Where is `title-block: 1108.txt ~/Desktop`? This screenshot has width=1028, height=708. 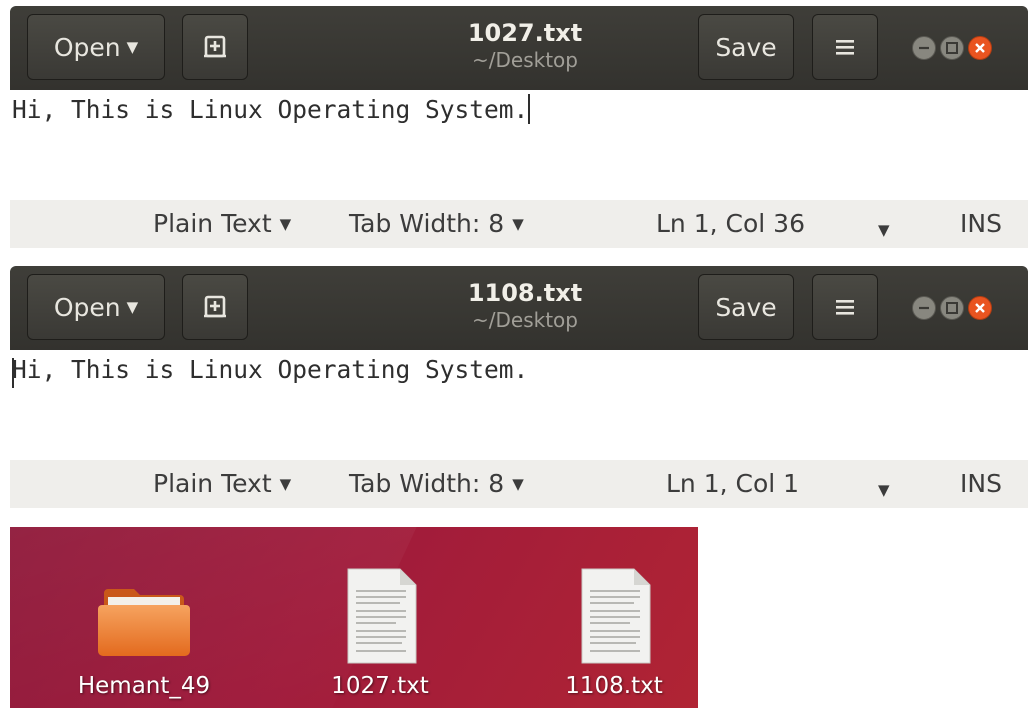 title-block: 1108.txt ~/Desktop is located at coordinates (525, 305).